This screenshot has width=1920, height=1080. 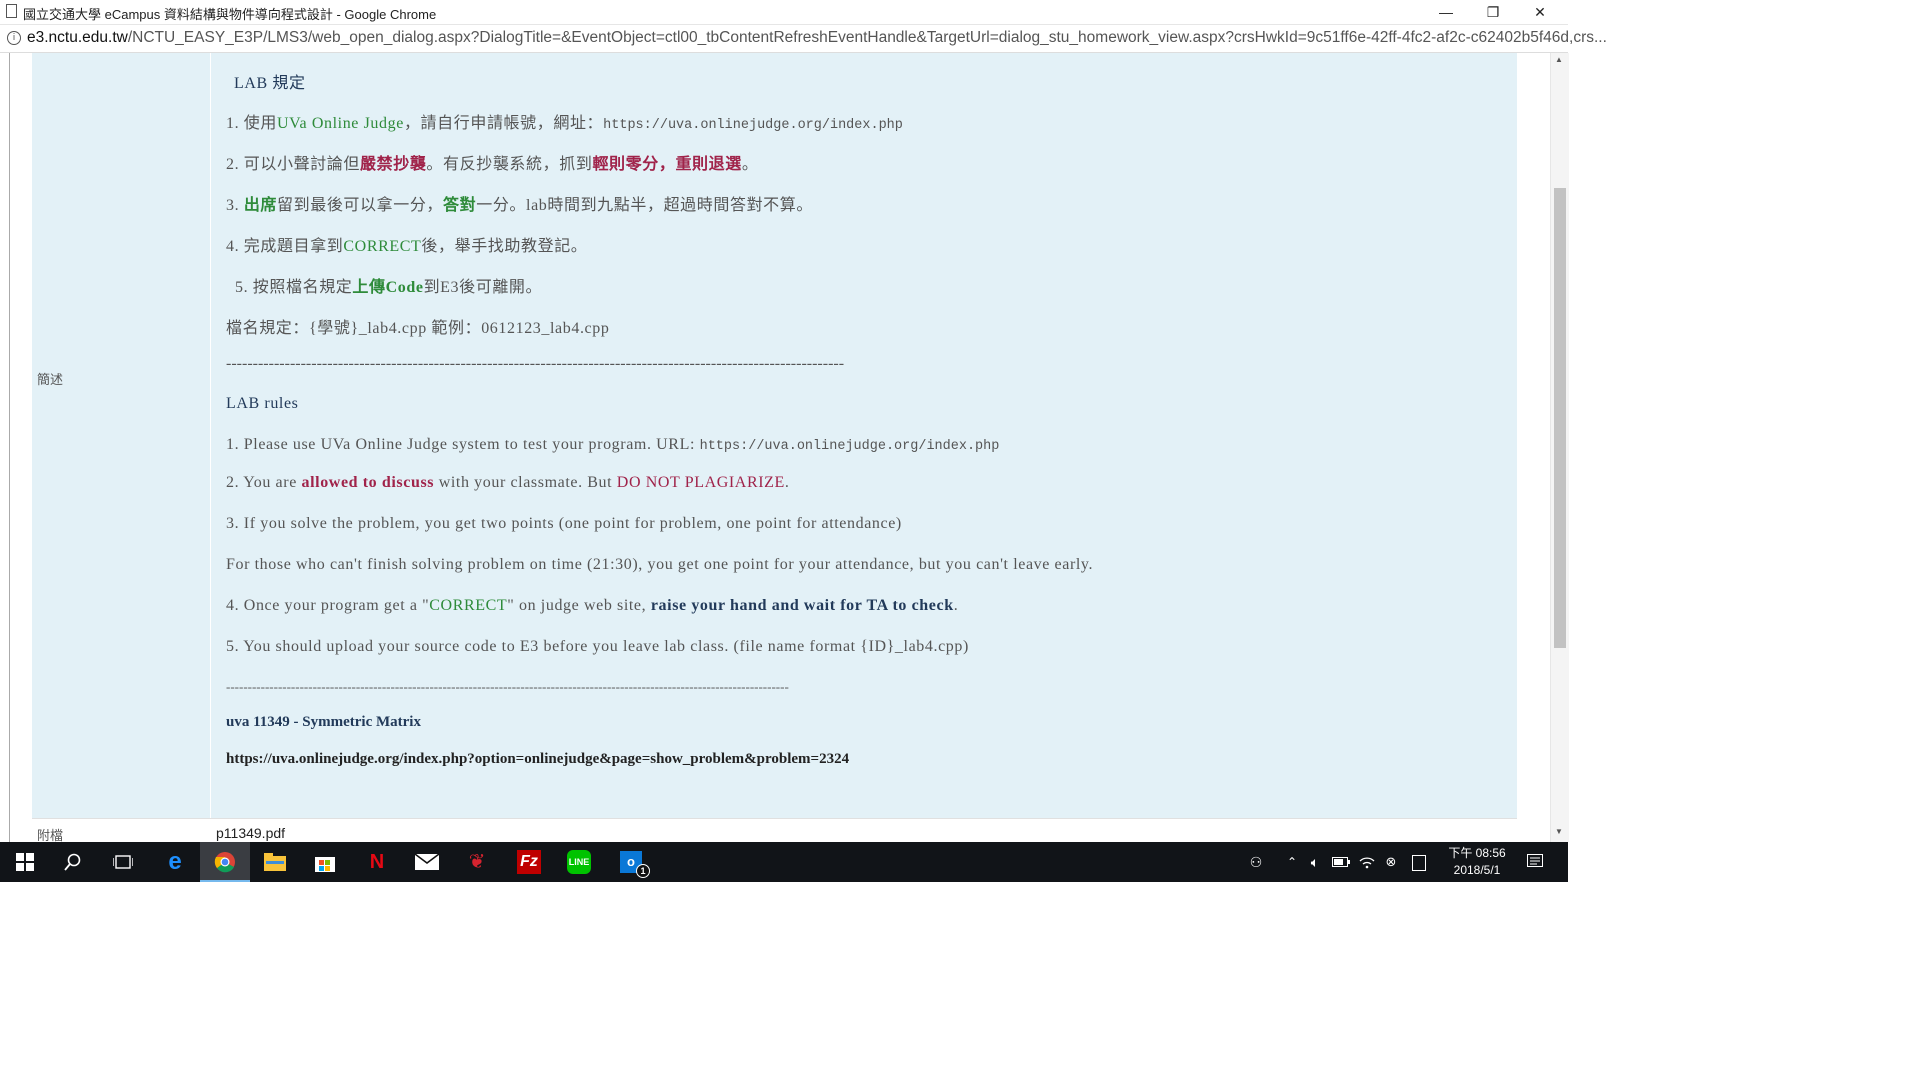 What do you see at coordinates (377, 862) in the screenshot?
I see `netflix-icon: N` at bounding box center [377, 862].